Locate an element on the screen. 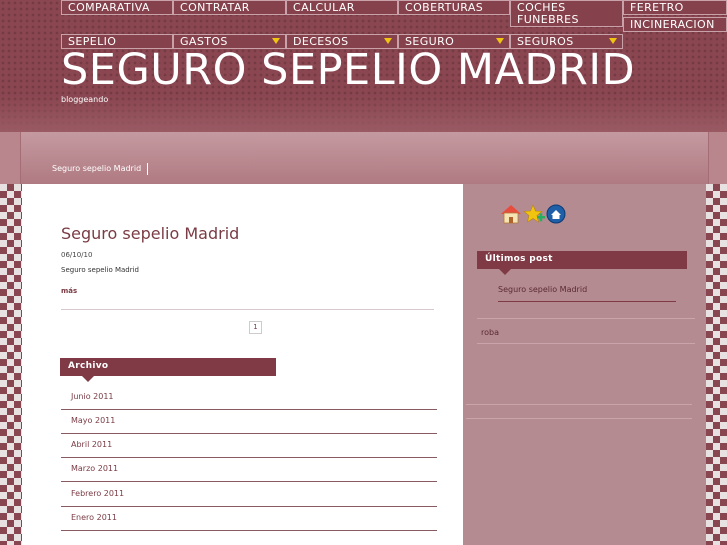 This screenshot has width=727, height=545. post-body: Seguro sepelio Madrid is located at coordinates (100, 270).